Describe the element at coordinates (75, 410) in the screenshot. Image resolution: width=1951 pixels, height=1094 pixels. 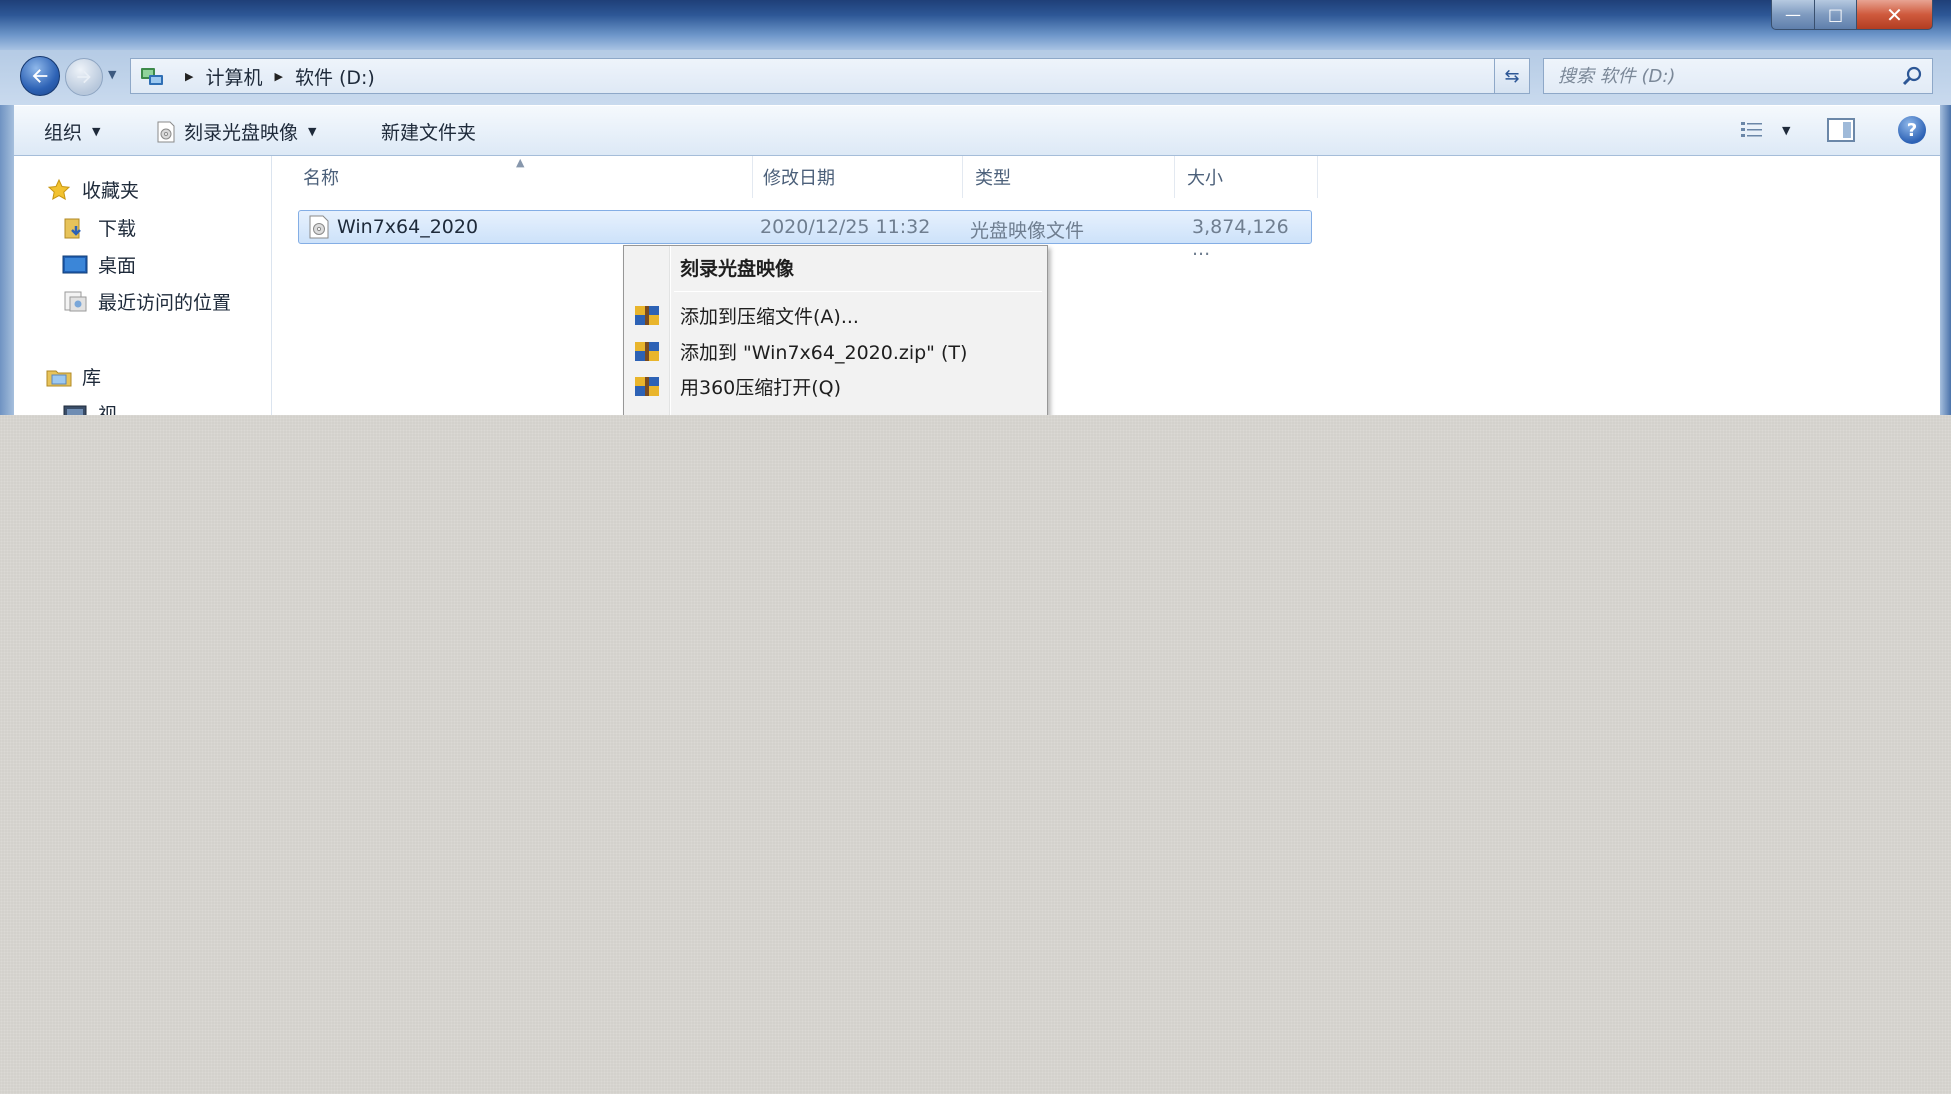
I see `video-library-icon` at that location.